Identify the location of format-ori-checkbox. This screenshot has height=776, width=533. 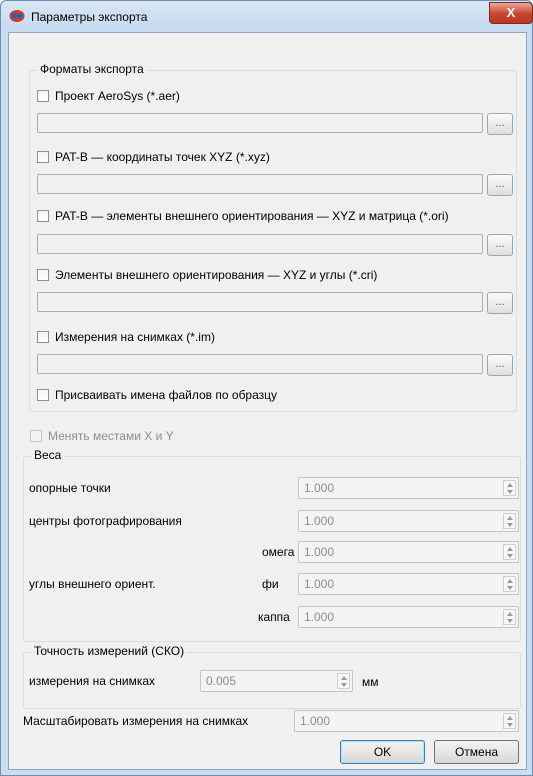
(43, 216).